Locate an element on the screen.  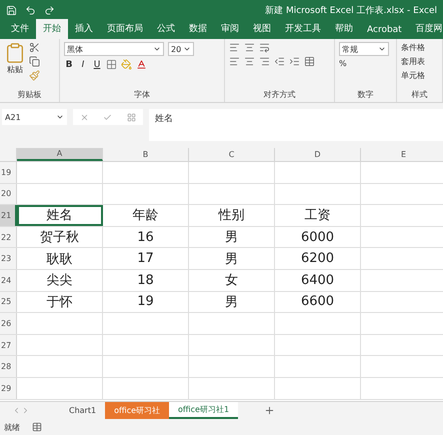
paste-button: 粘贴 is located at coordinates (15, 65).